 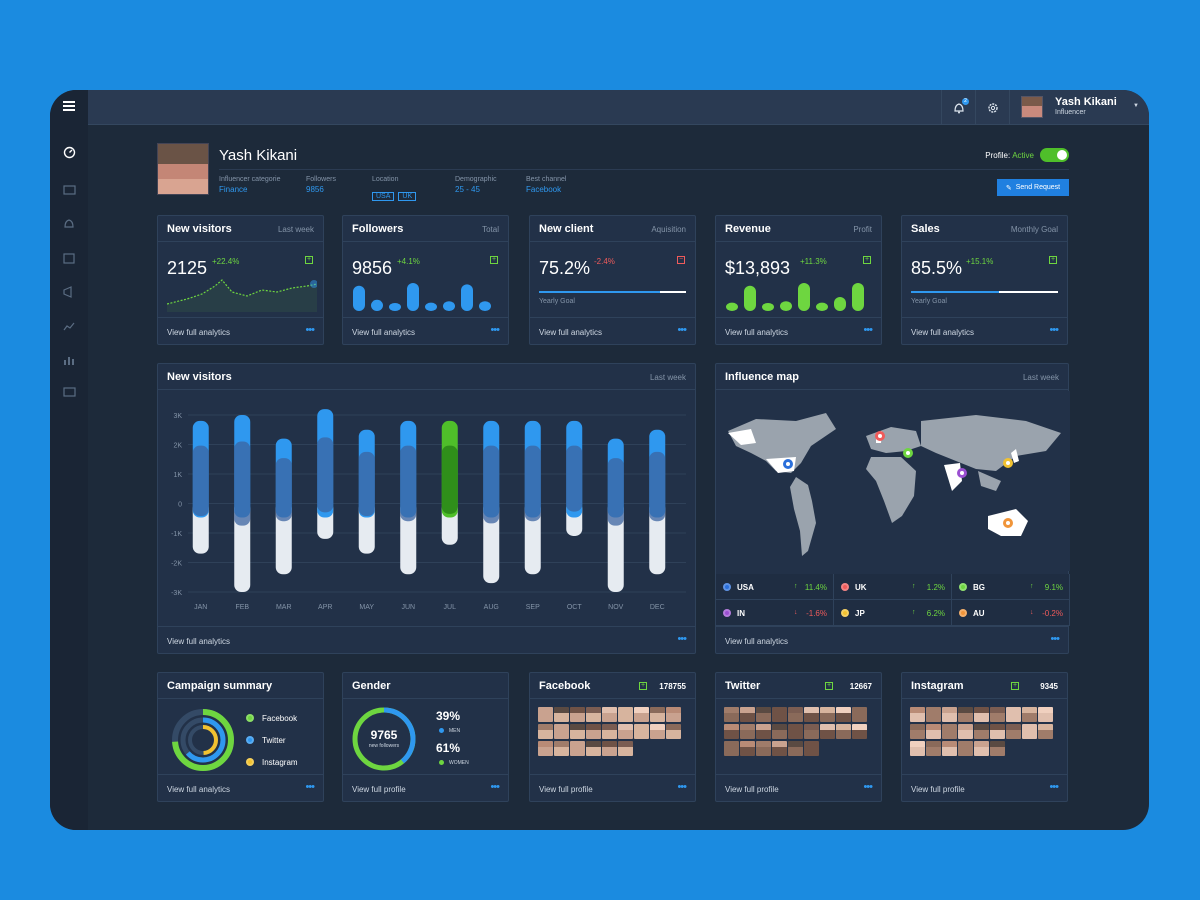 I want to click on country-stat-bg: BG ↑ 9.1%, so click(x=1011, y=587).